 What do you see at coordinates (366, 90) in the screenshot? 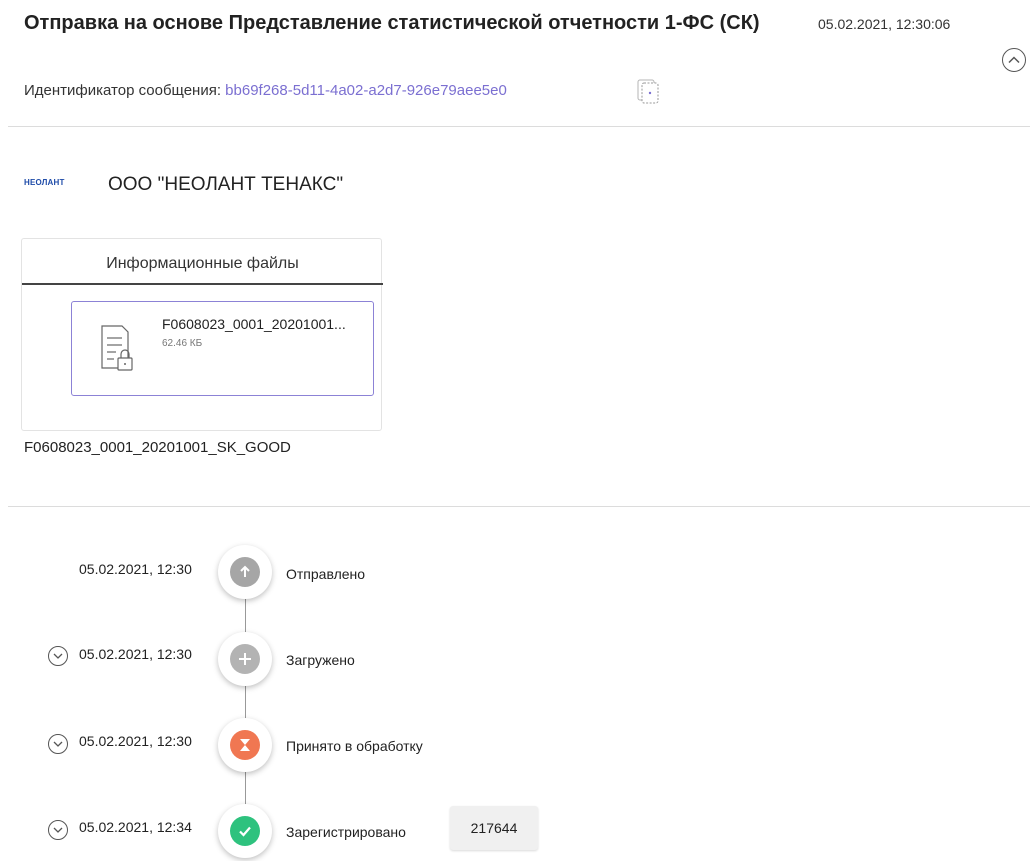
I see `message-id-value: bb69f268-5d11-4a02-a2d7-926e79aee5e0` at bounding box center [366, 90].